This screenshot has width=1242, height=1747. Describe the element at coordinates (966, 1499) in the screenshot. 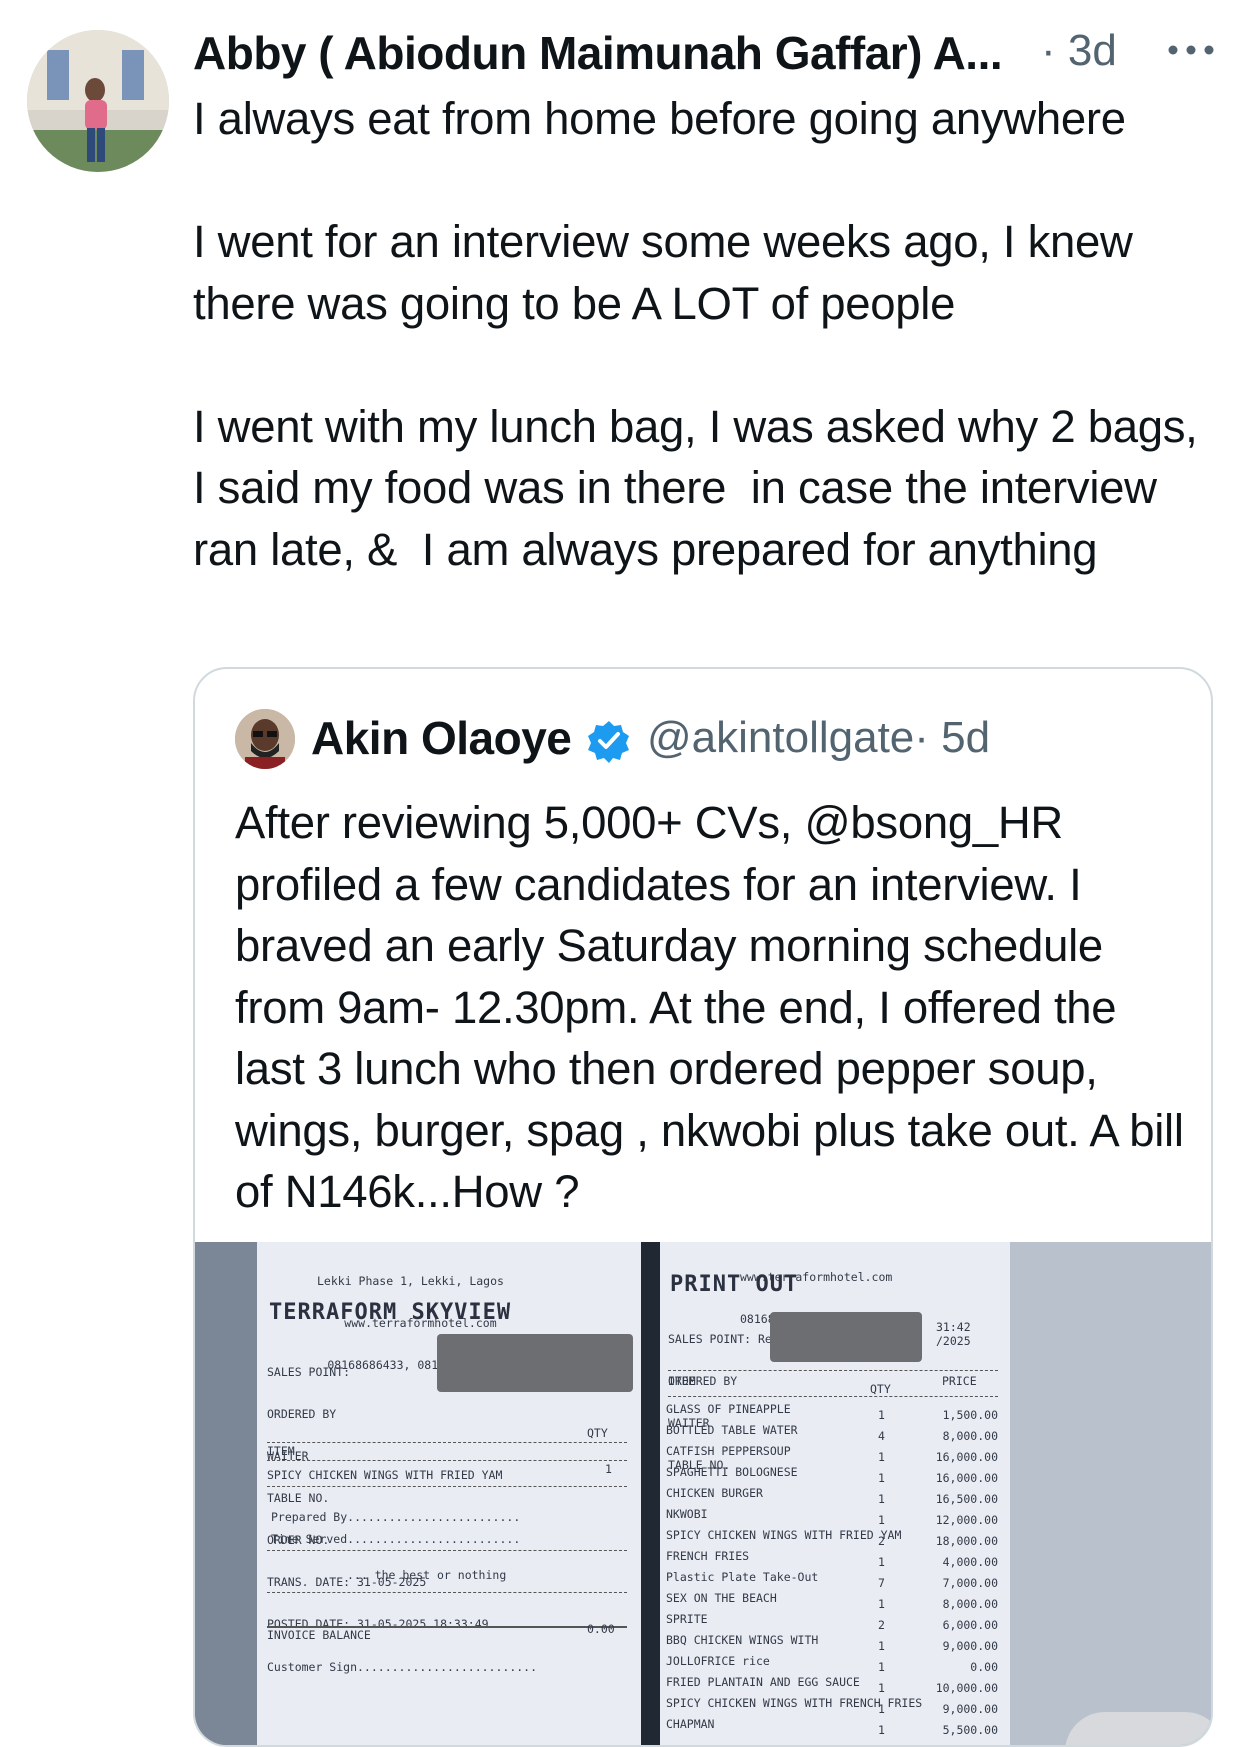

I see `receipt-item-price: 16,500.00` at that location.